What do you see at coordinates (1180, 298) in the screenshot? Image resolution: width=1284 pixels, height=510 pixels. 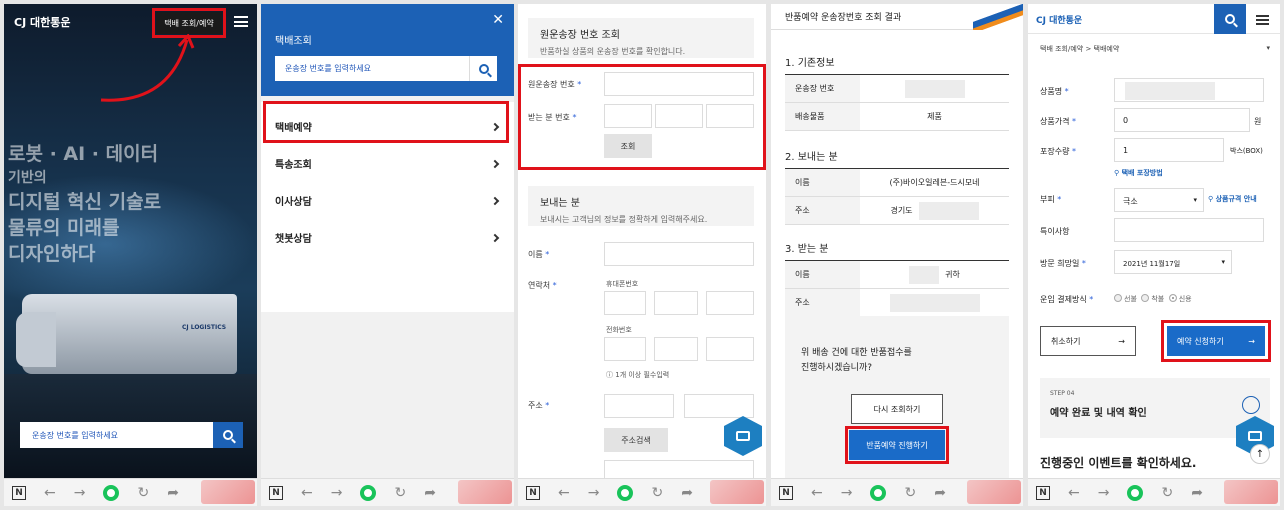 I see `payment-option-credit: 신용` at bounding box center [1180, 298].